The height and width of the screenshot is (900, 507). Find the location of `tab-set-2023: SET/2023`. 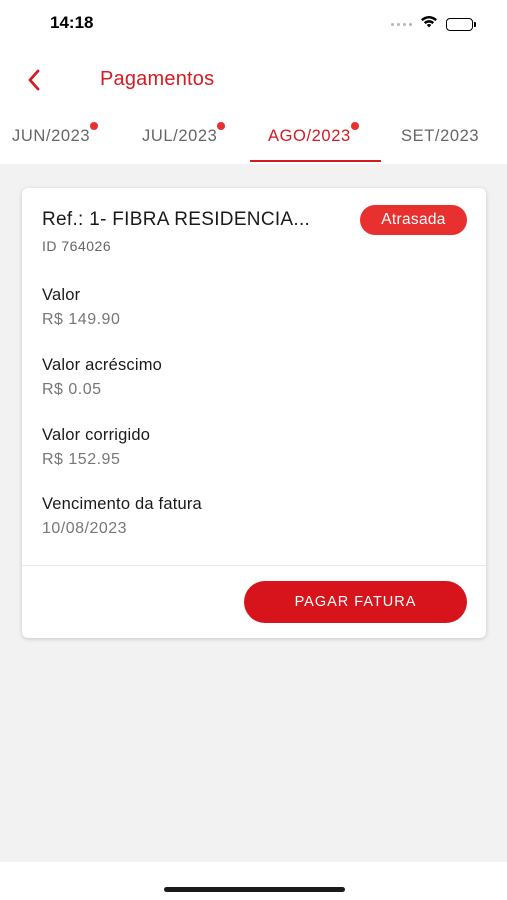

tab-set-2023: SET/2023 is located at coordinates (440, 136).